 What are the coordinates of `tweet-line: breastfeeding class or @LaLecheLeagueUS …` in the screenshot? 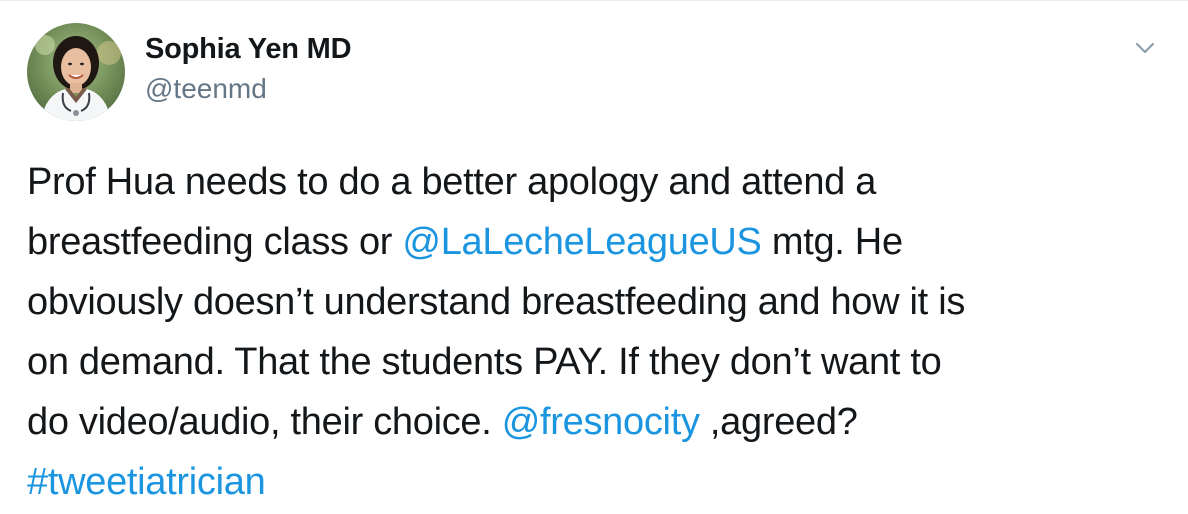 It's located at (597, 242).